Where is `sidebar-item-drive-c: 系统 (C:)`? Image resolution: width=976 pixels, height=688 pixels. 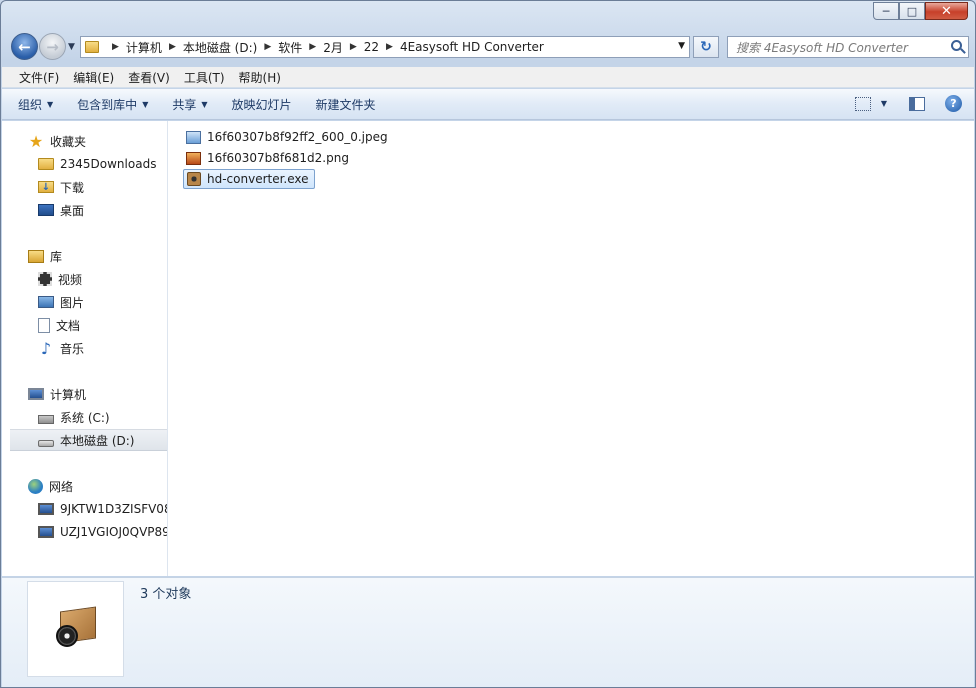
sidebar-item-drive-c: 系统 (C:) is located at coordinates (74, 417).